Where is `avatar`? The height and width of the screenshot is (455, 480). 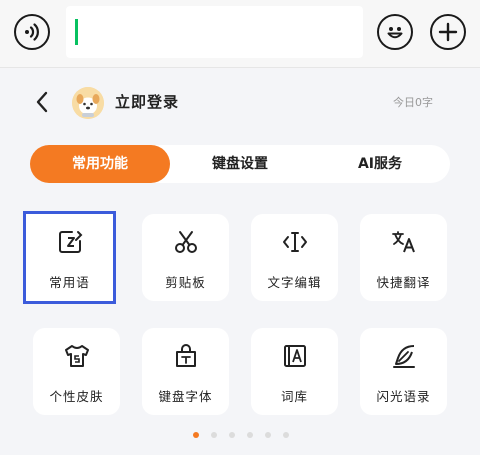
avatar is located at coordinates (88, 103).